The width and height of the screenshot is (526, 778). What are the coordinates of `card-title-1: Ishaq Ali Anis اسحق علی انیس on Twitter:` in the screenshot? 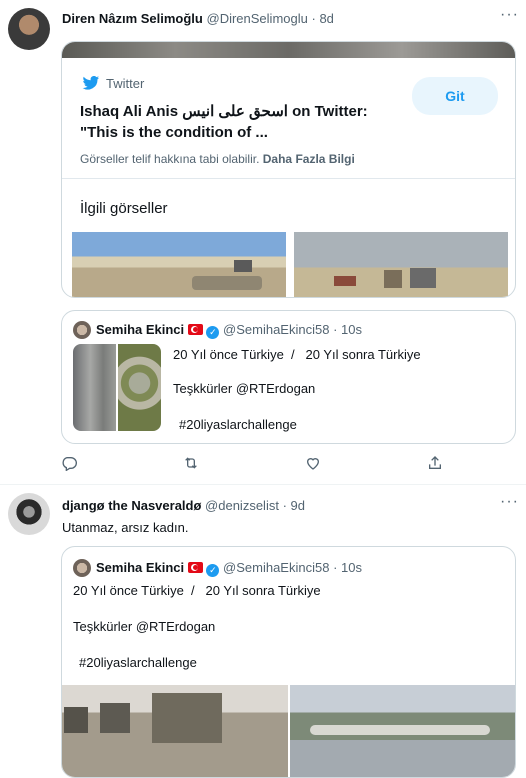 It's located at (224, 111).